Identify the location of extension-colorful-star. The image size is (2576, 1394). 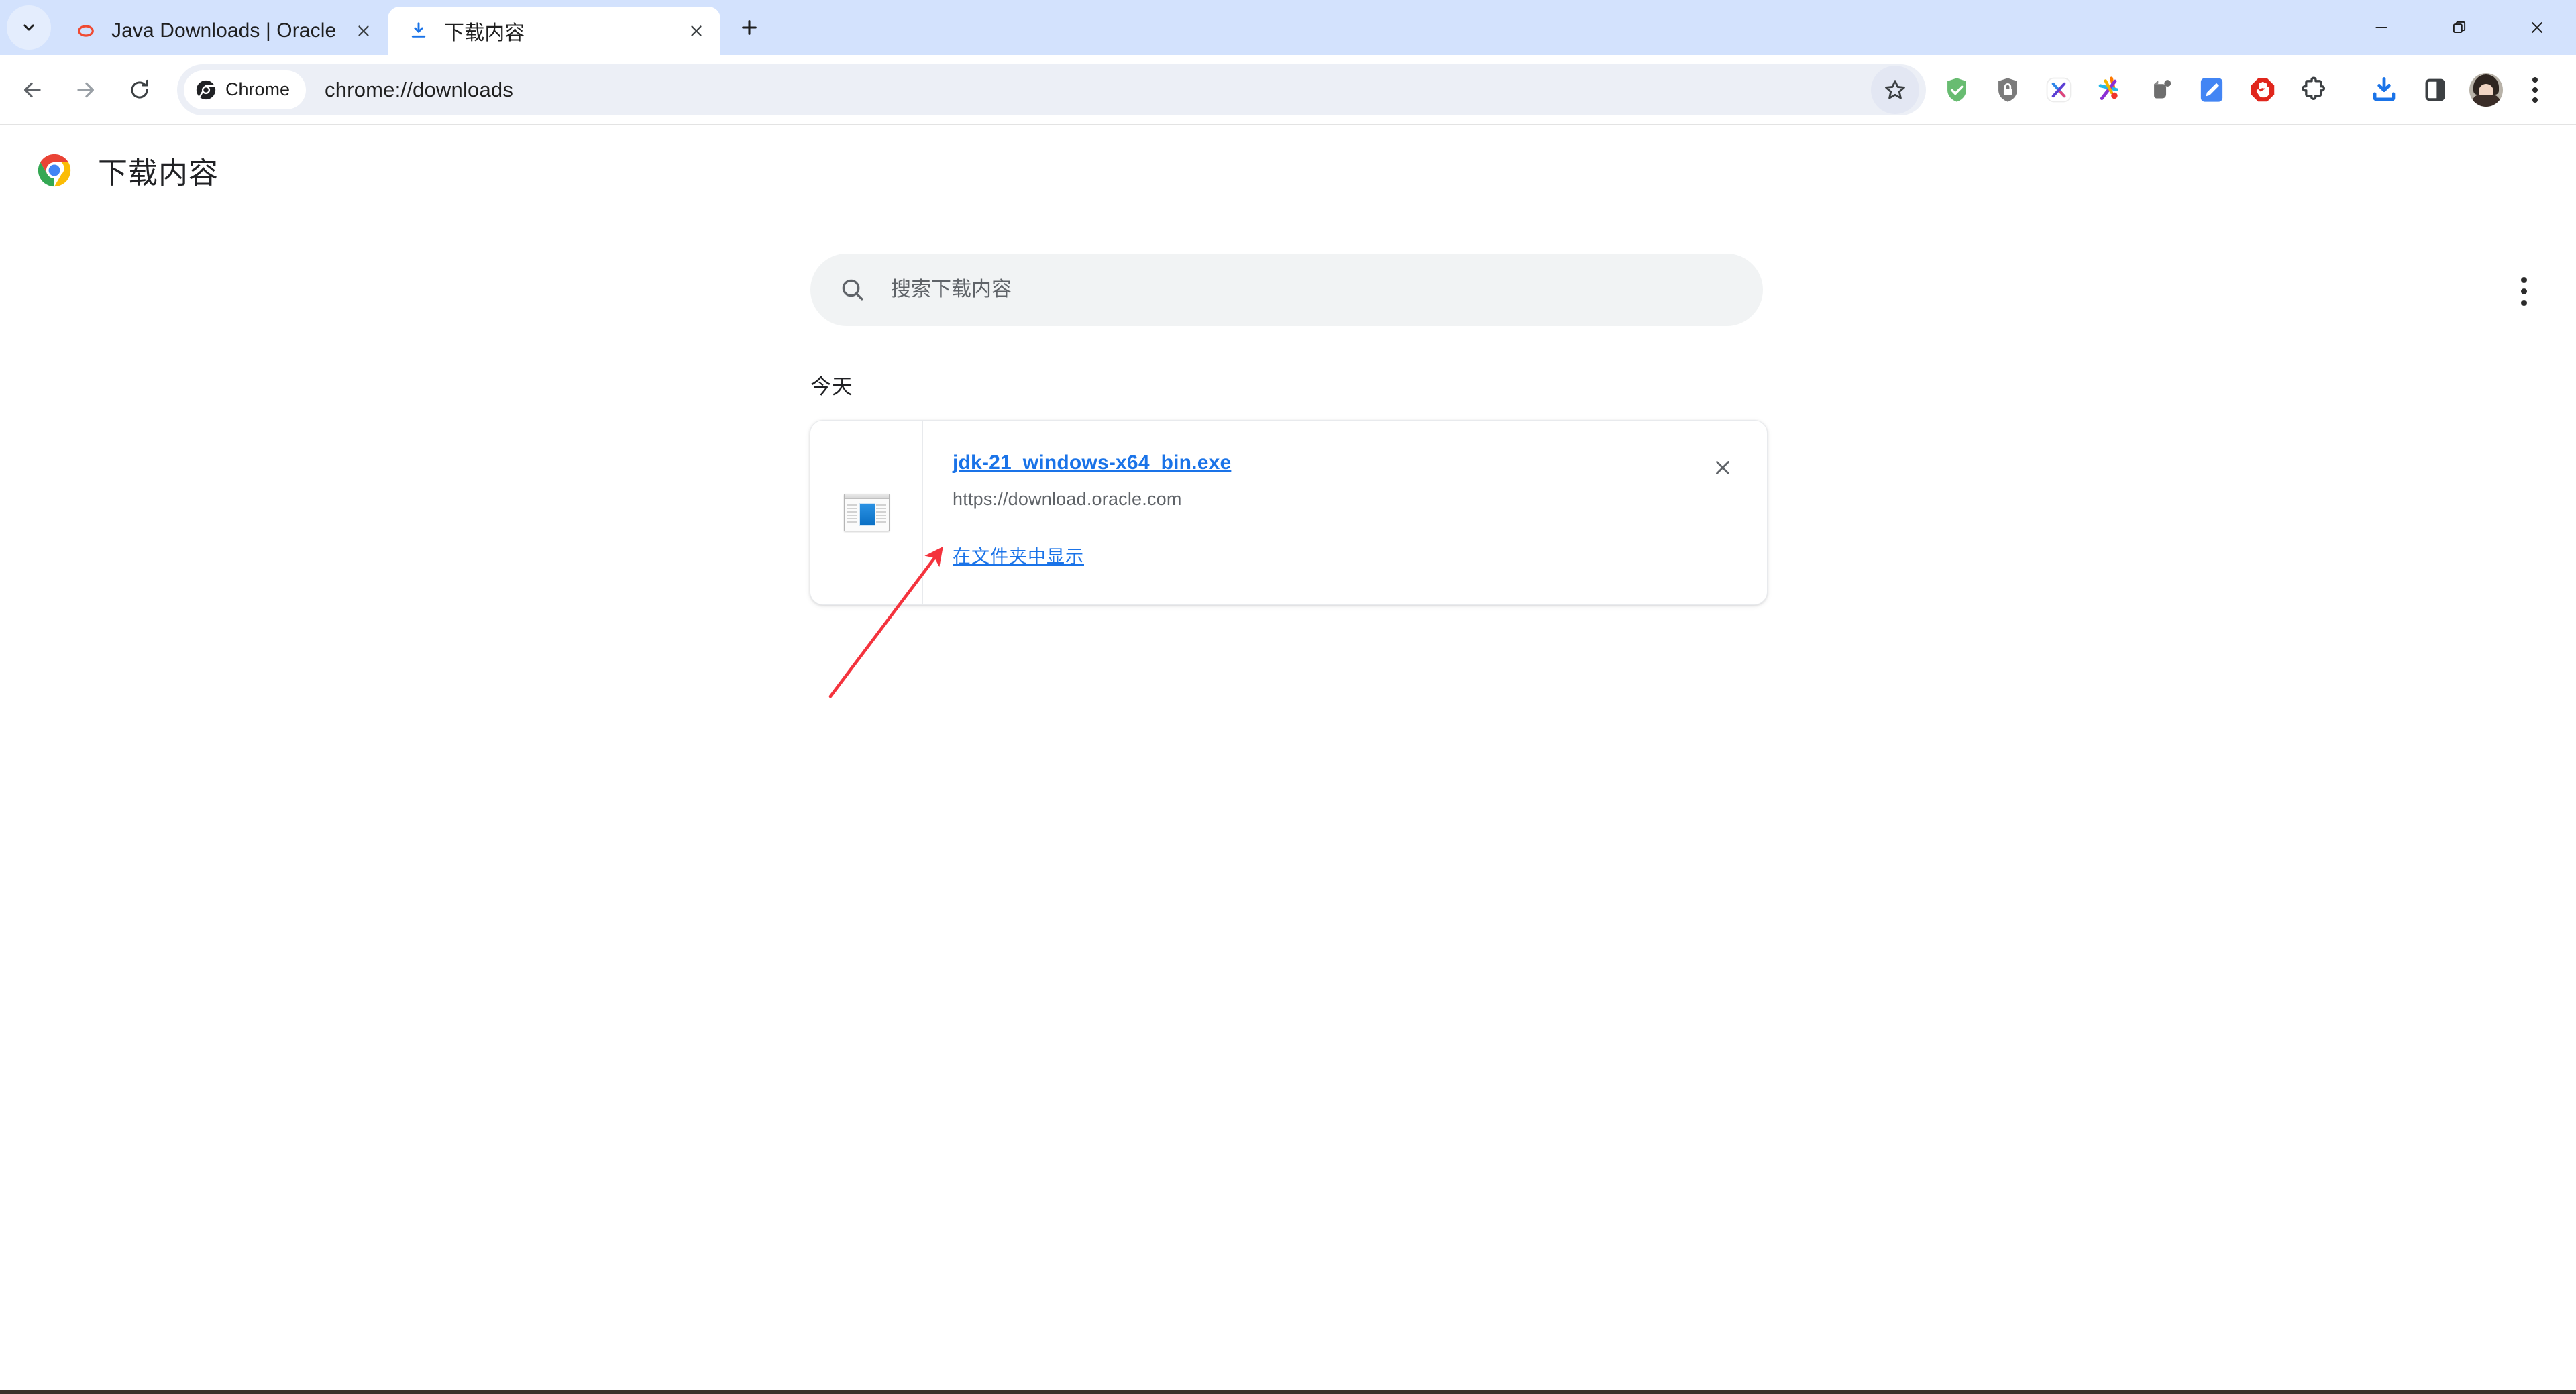
(2109, 90).